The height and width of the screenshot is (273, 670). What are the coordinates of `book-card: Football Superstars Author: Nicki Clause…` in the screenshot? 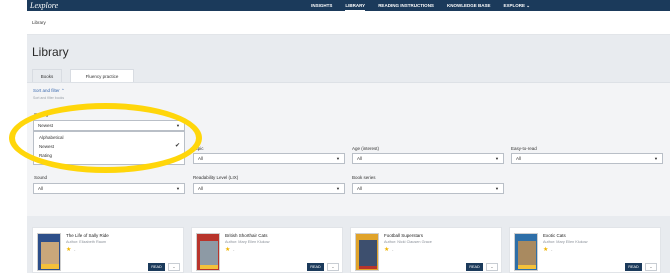 It's located at (426, 250).